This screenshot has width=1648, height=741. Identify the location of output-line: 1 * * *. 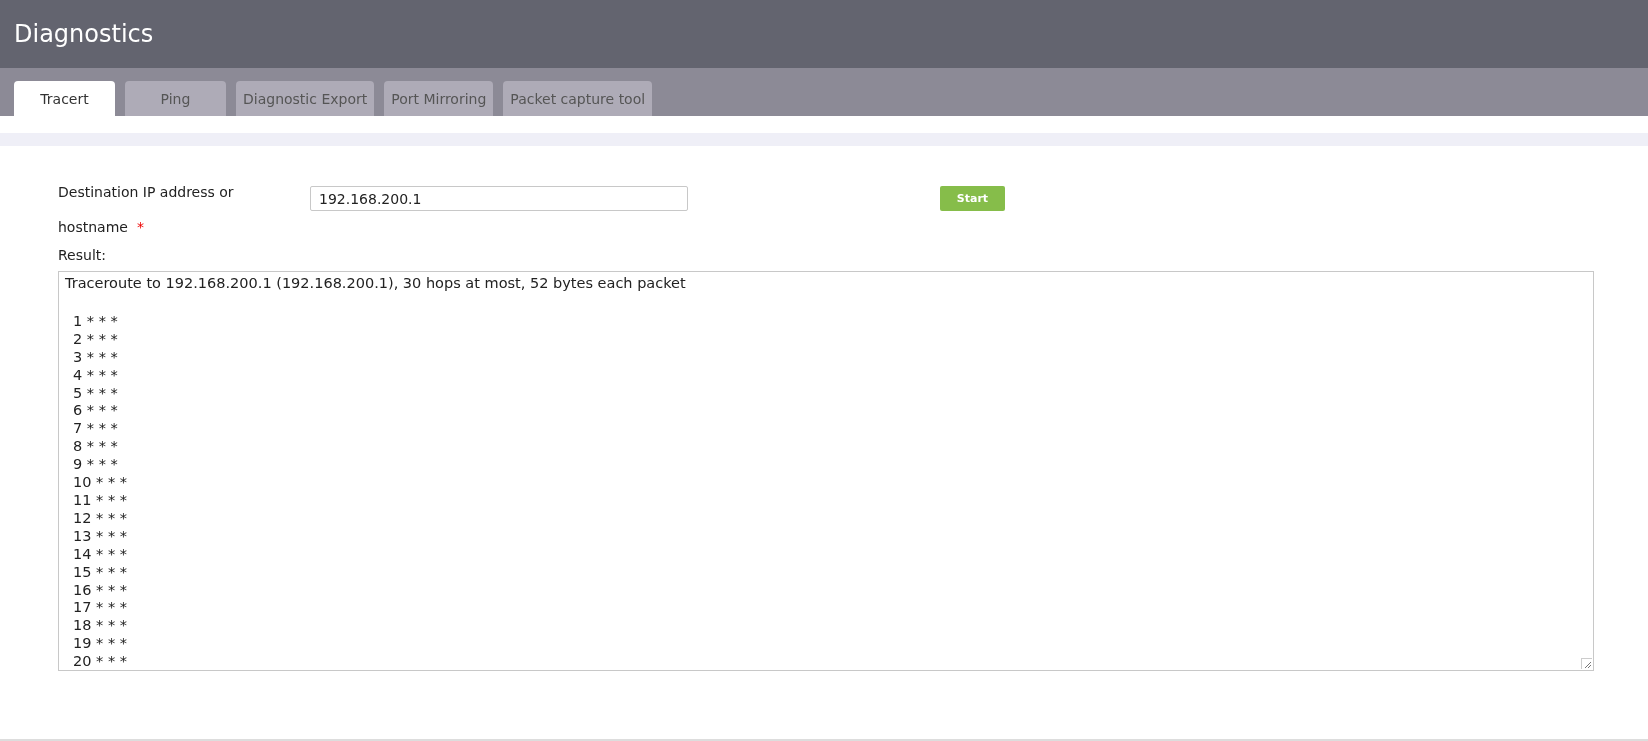
(95, 321).